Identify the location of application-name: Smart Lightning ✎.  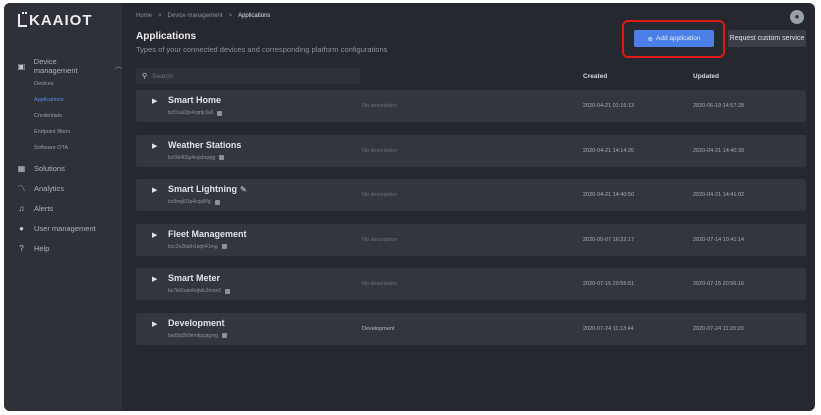
(207, 189).